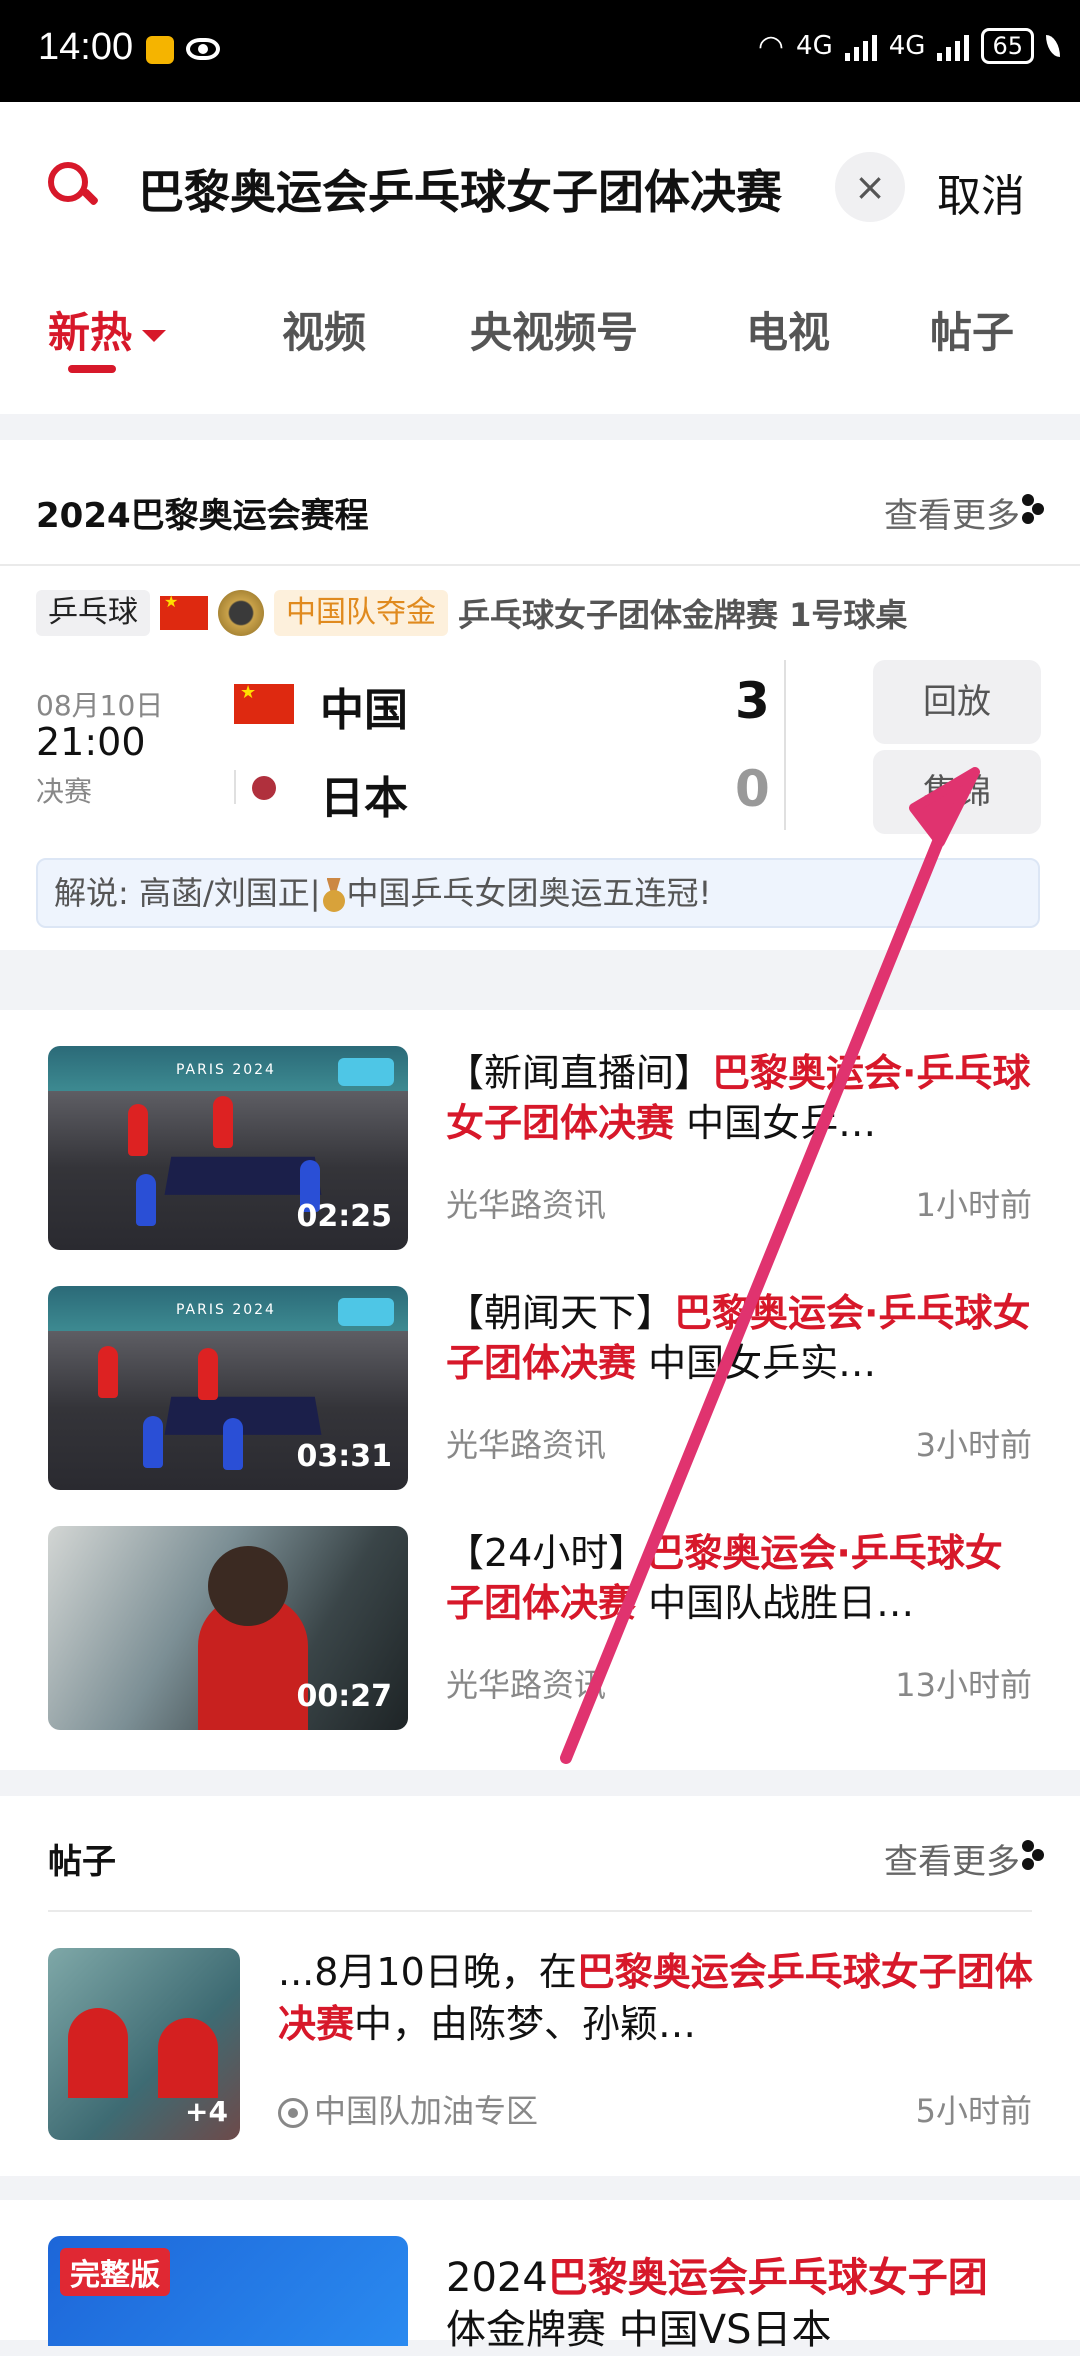  What do you see at coordinates (228, 1628) in the screenshot?
I see `video-thumbnail: 00:27` at bounding box center [228, 1628].